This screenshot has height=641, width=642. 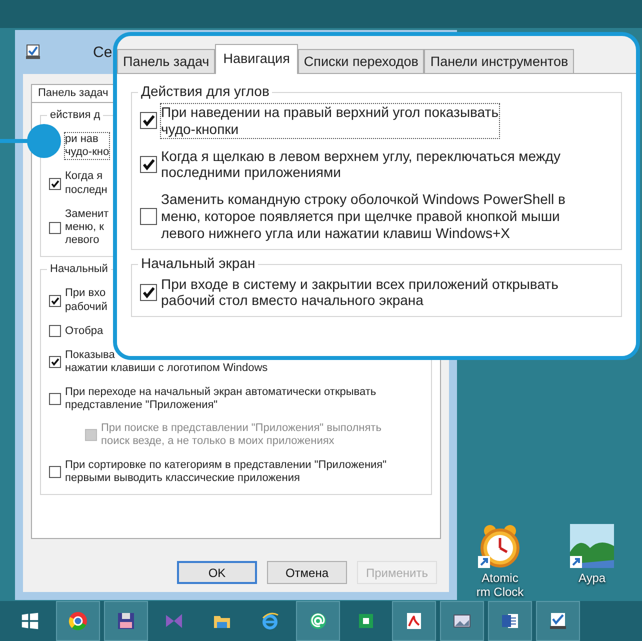 I want to click on tab: Панели инструментов, so click(x=499, y=61).